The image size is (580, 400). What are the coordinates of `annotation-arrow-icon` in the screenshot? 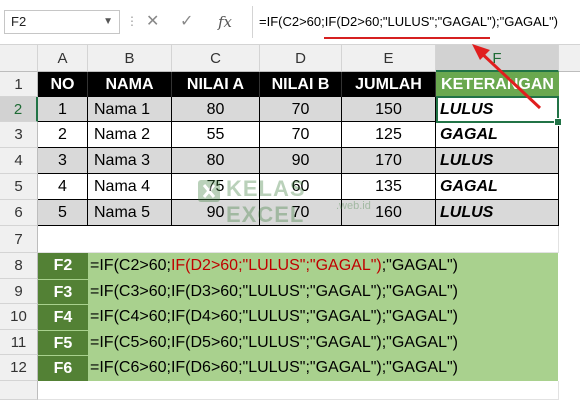 It's located at (507, 77).